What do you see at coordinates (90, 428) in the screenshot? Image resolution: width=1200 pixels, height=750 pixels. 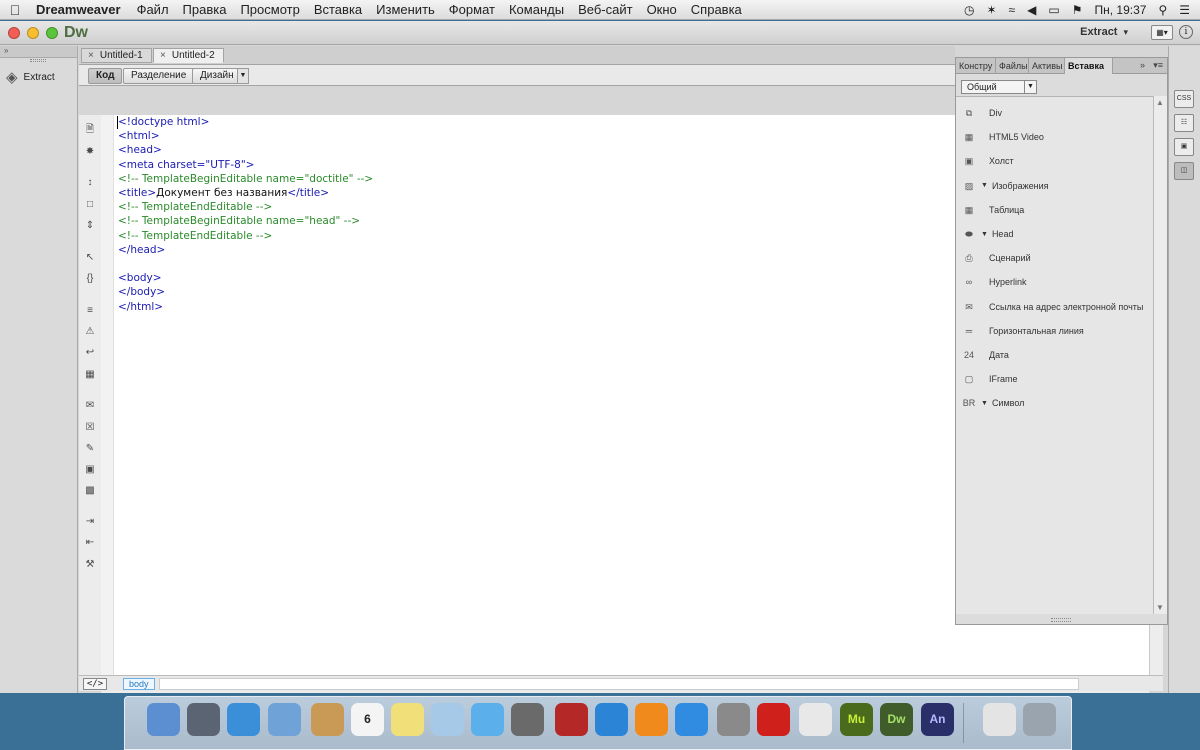 I see `remove-comment-icon: ☒` at bounding box center [90, 428].